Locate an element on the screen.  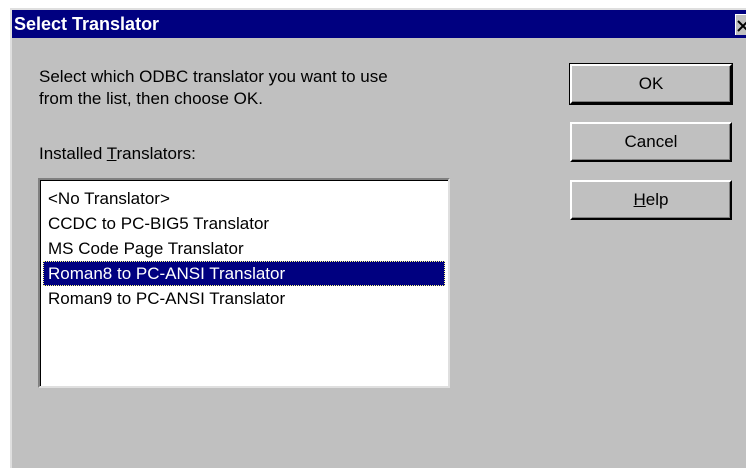
list-item: Roman9 to PC-ANSI Translator is located at coordinates (244, 298).